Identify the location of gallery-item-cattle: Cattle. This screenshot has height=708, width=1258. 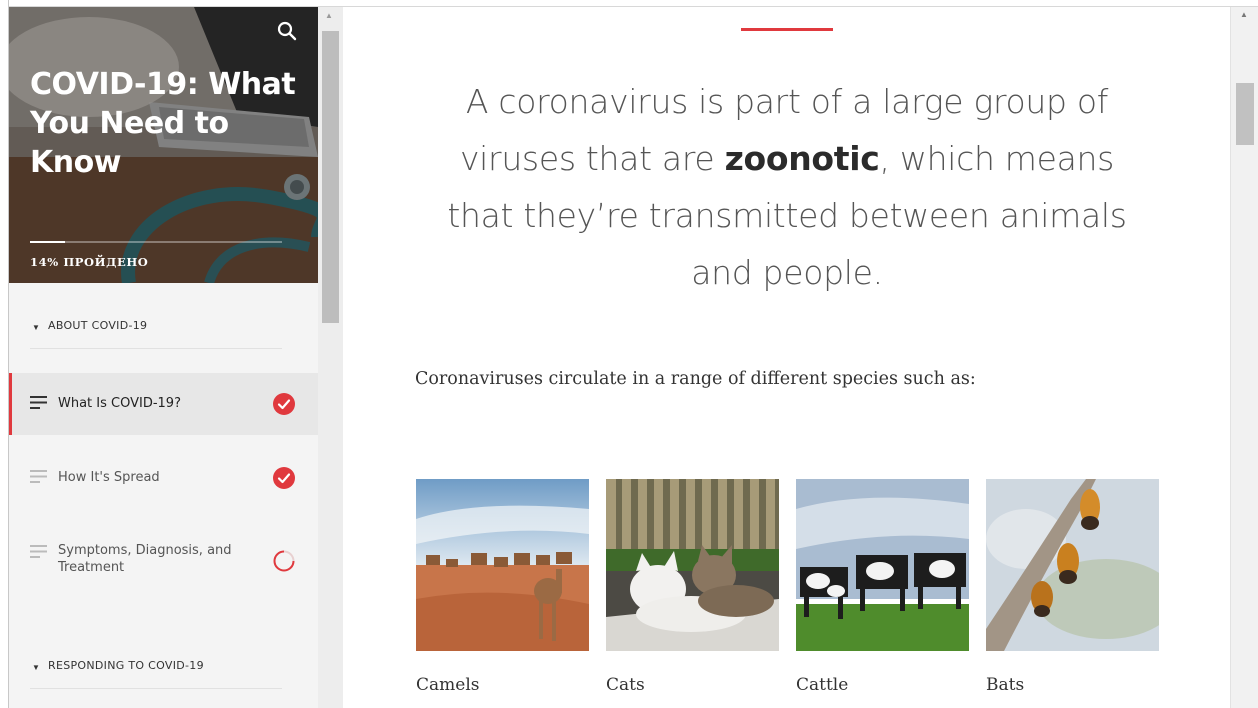
(882, 587).